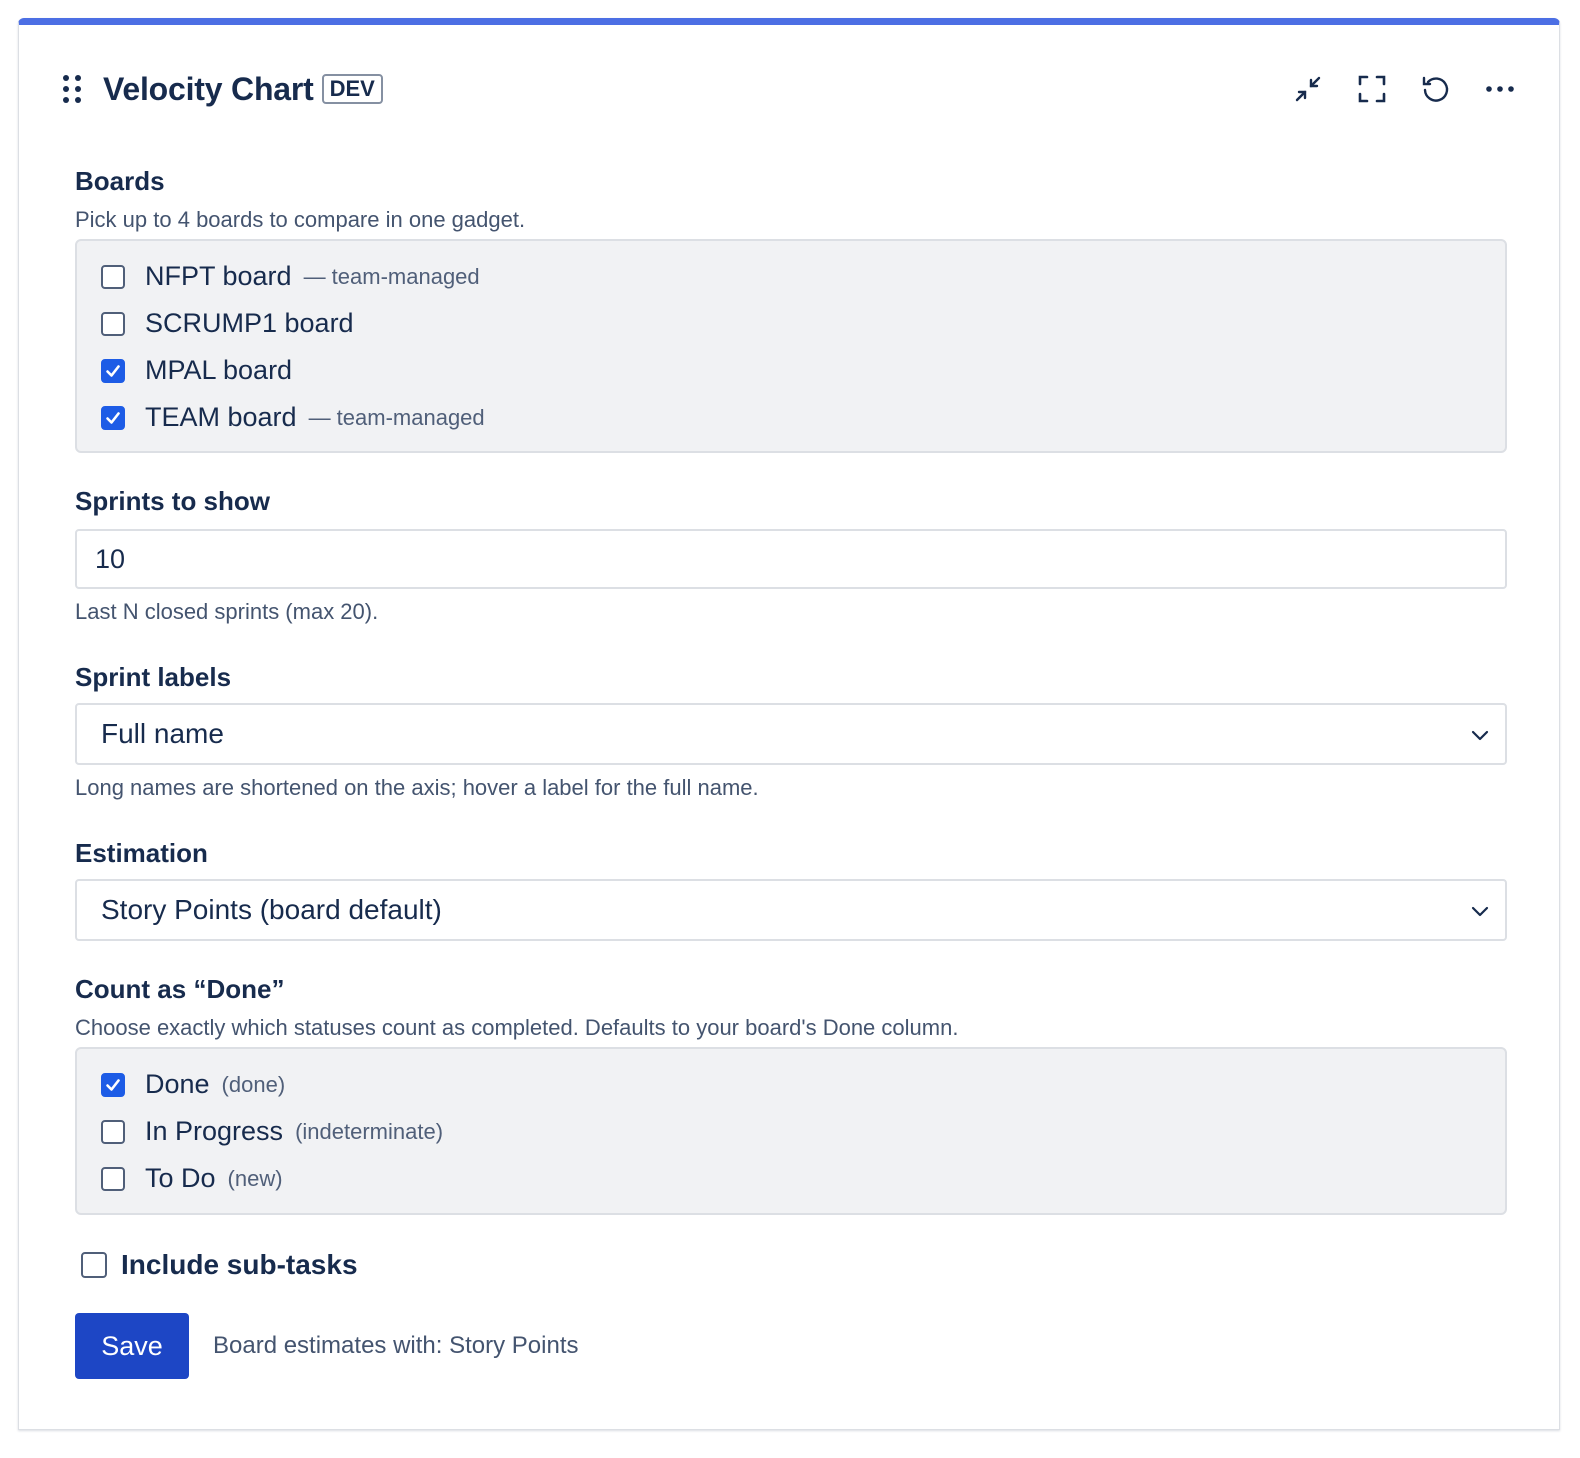 The image size is (1580, 1458). Describe the element at coordinates (396, 1345) in the screenshot. I see `estimate-note: Board estimates with: Story Points` at that location.